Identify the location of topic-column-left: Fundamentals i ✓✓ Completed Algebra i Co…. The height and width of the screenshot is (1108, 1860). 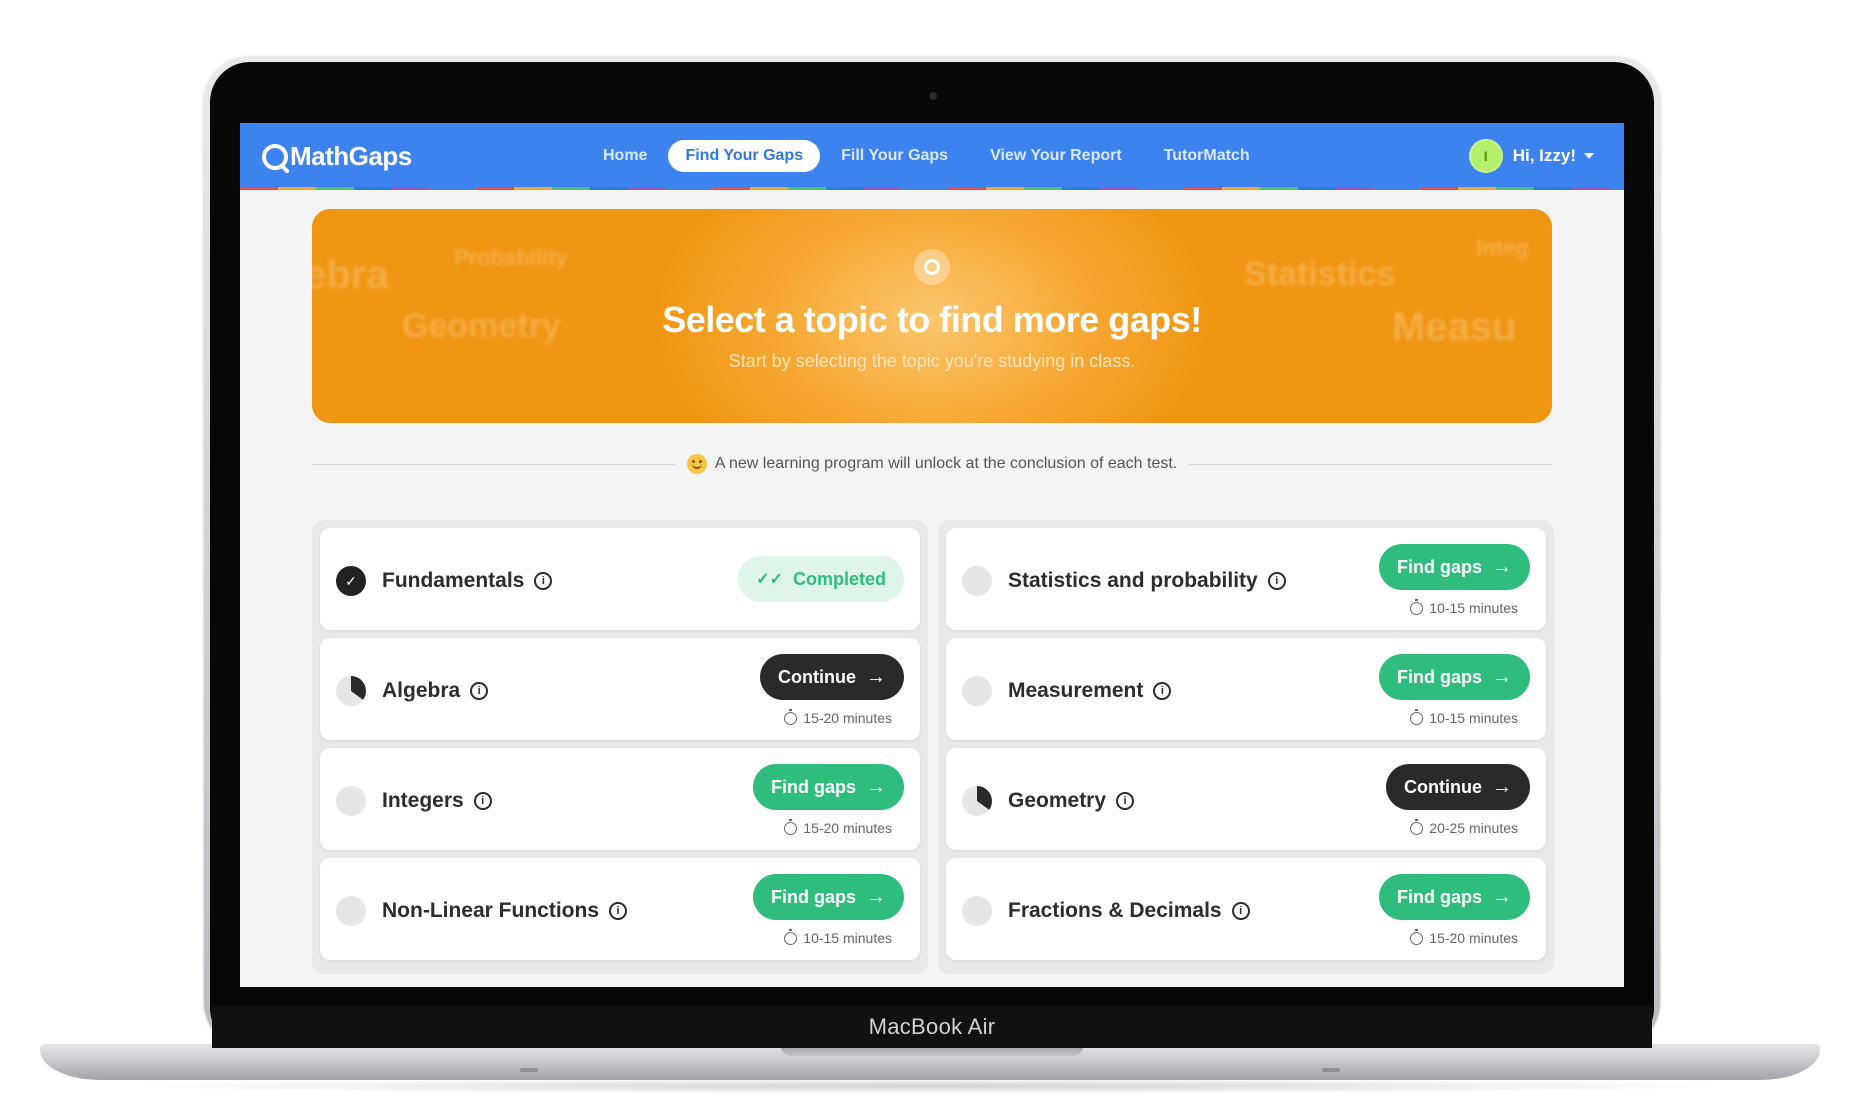
(620, 747).